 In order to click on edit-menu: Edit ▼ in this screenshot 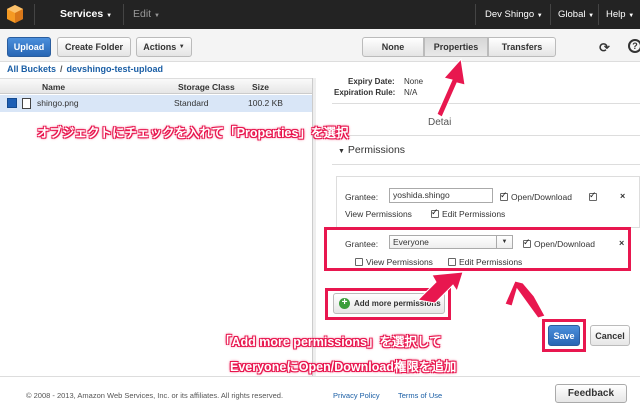, I will do `click(146, 14)`.